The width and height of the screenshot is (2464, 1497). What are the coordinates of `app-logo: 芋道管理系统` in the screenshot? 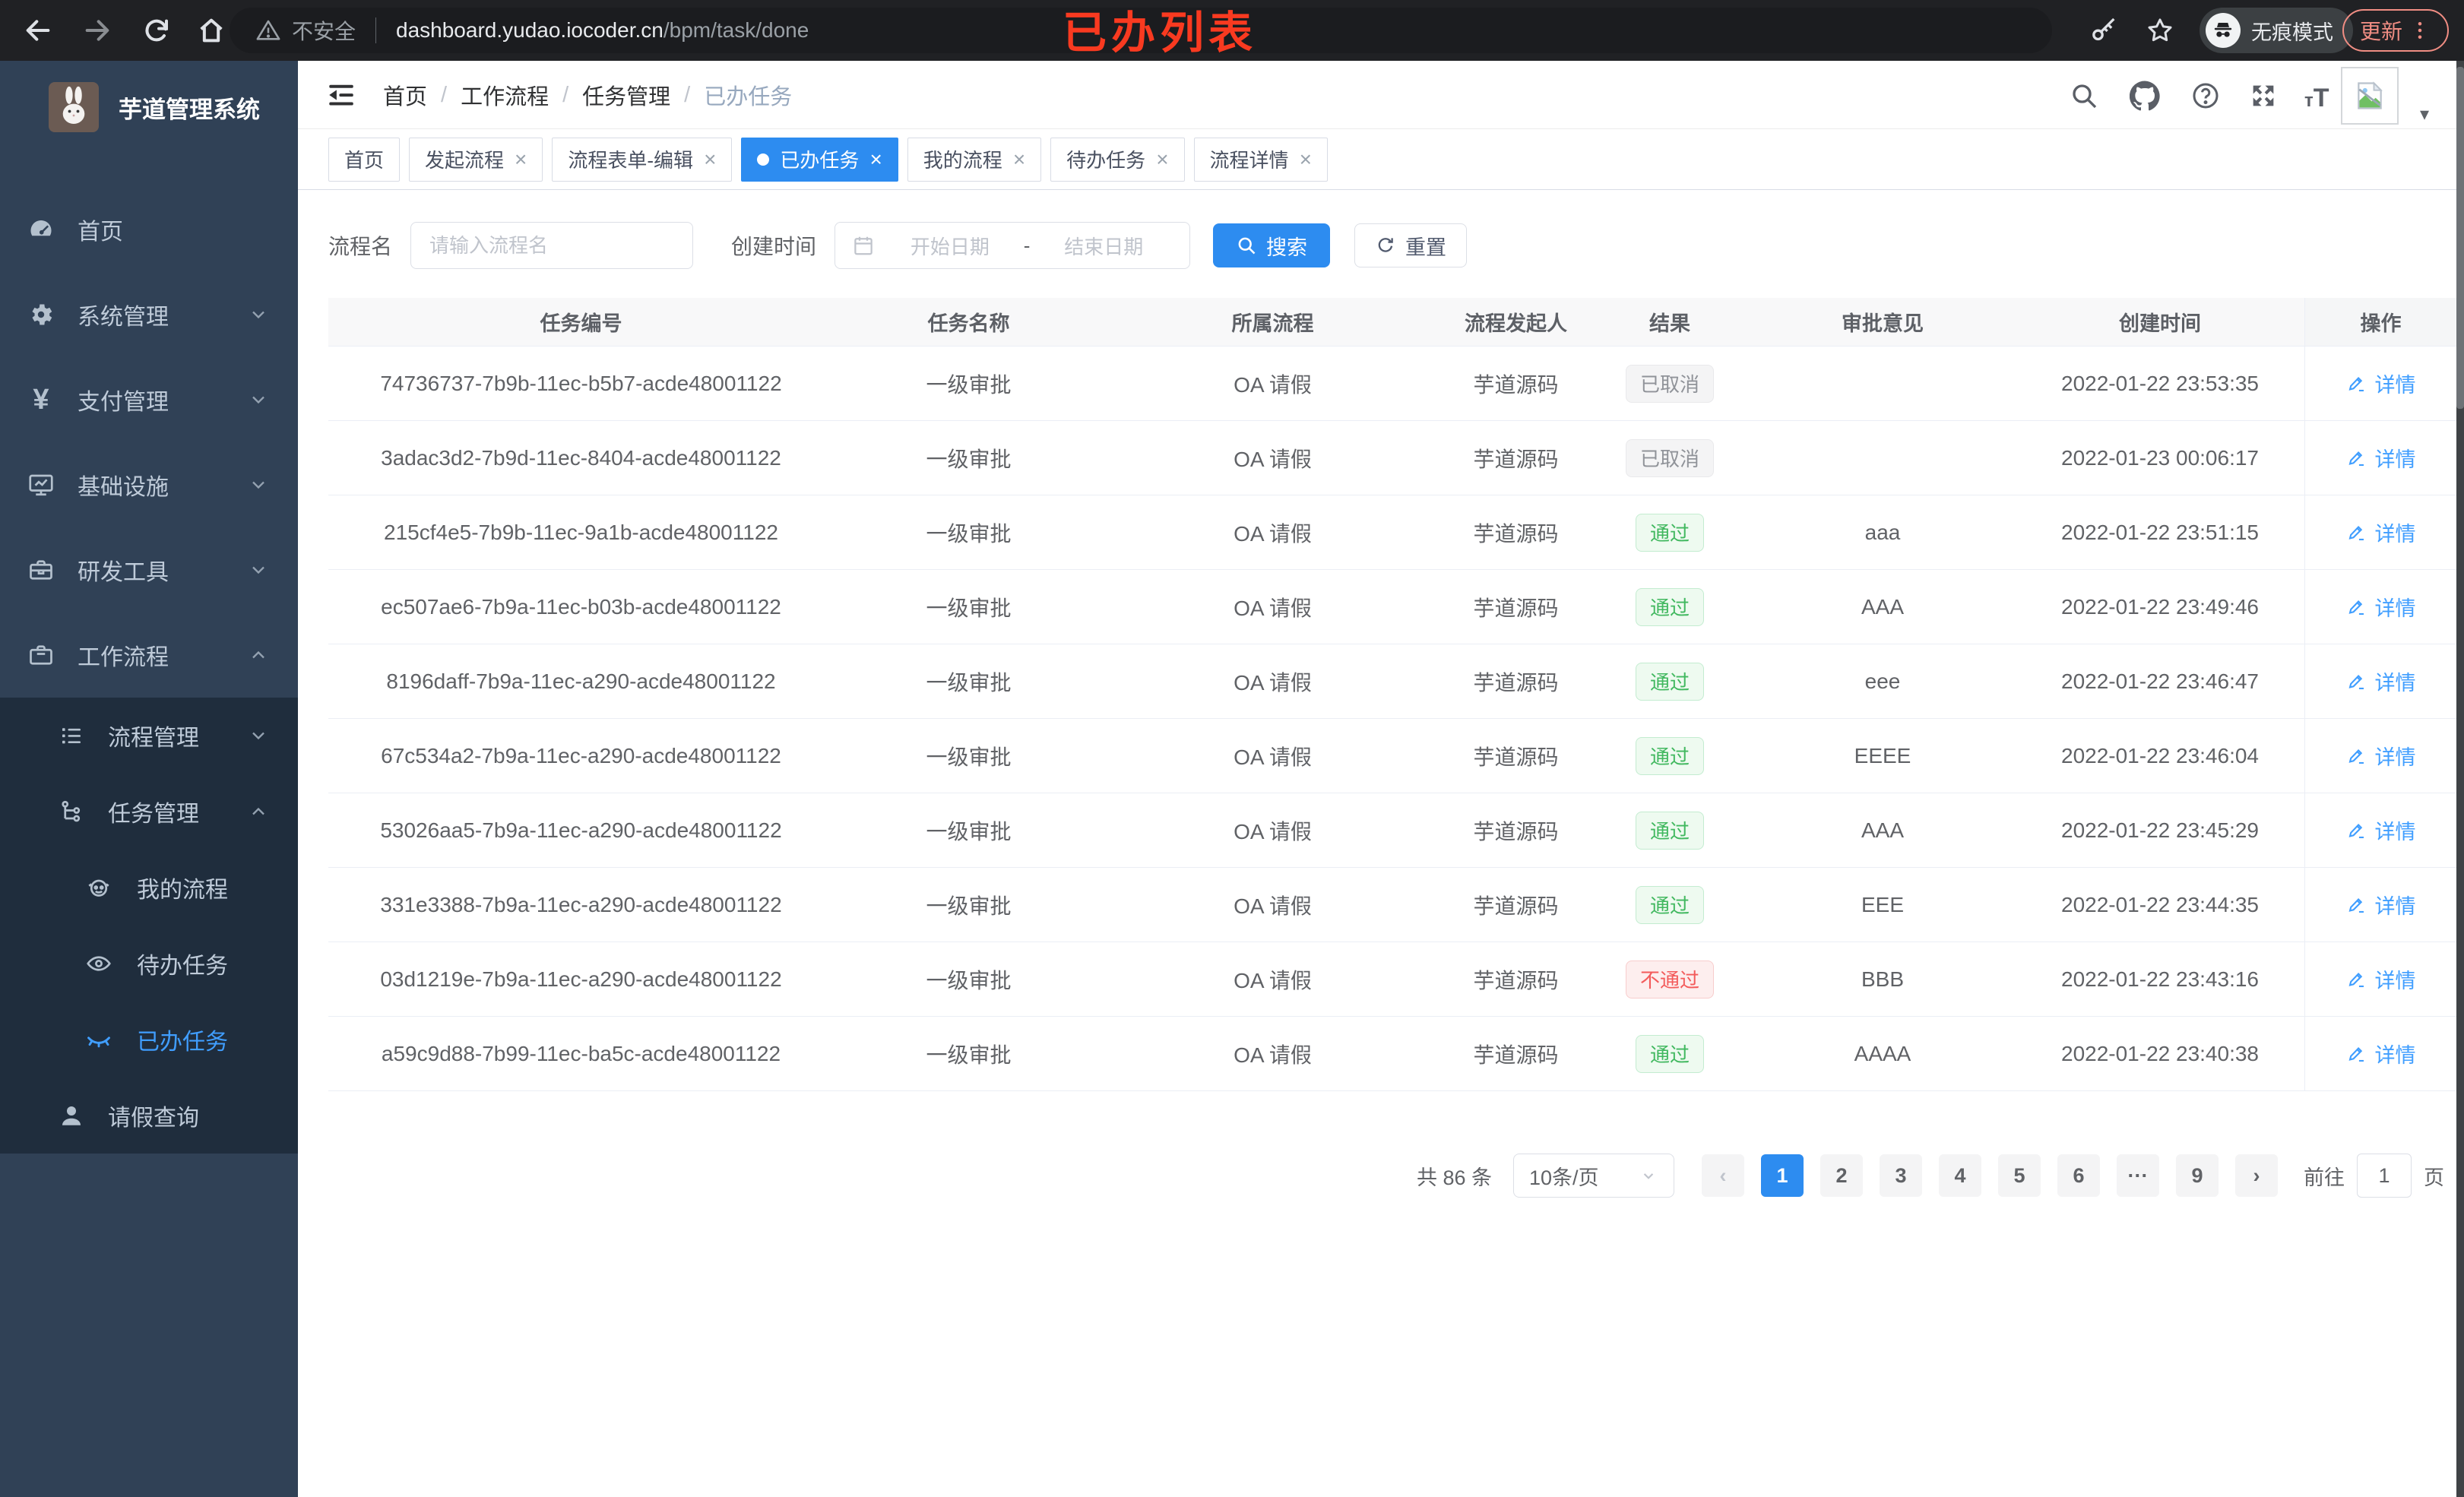 It's located at (149, 107).